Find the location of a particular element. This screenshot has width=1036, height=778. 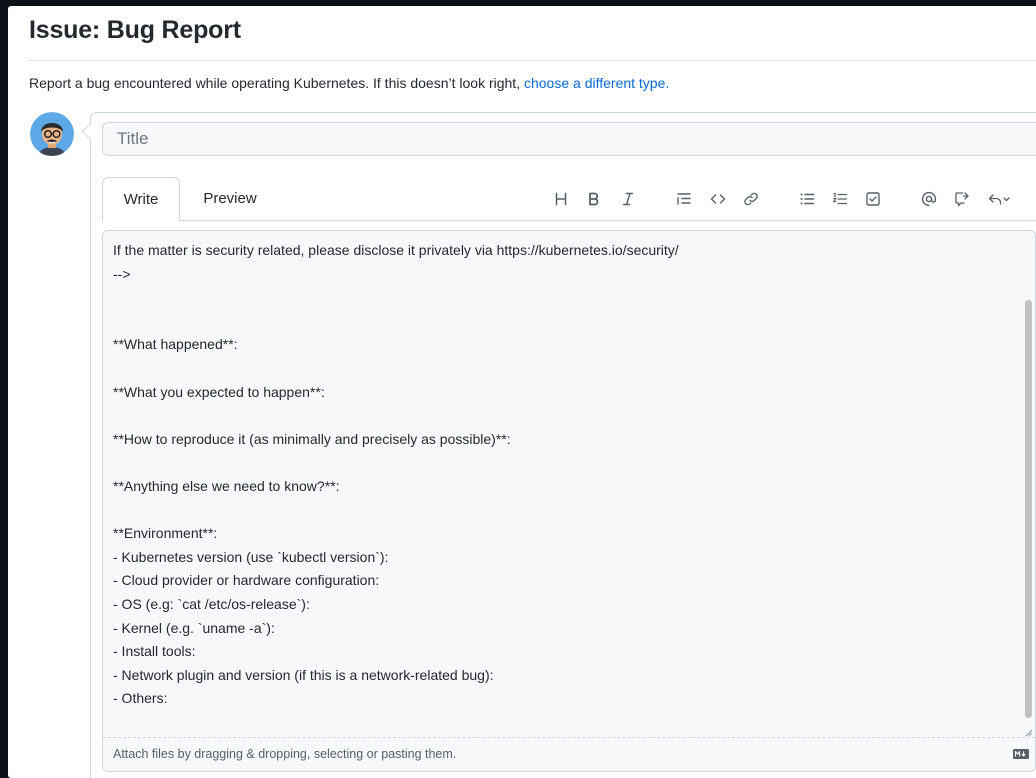

editor-scrollbar is located at coordinates (1028, 484).